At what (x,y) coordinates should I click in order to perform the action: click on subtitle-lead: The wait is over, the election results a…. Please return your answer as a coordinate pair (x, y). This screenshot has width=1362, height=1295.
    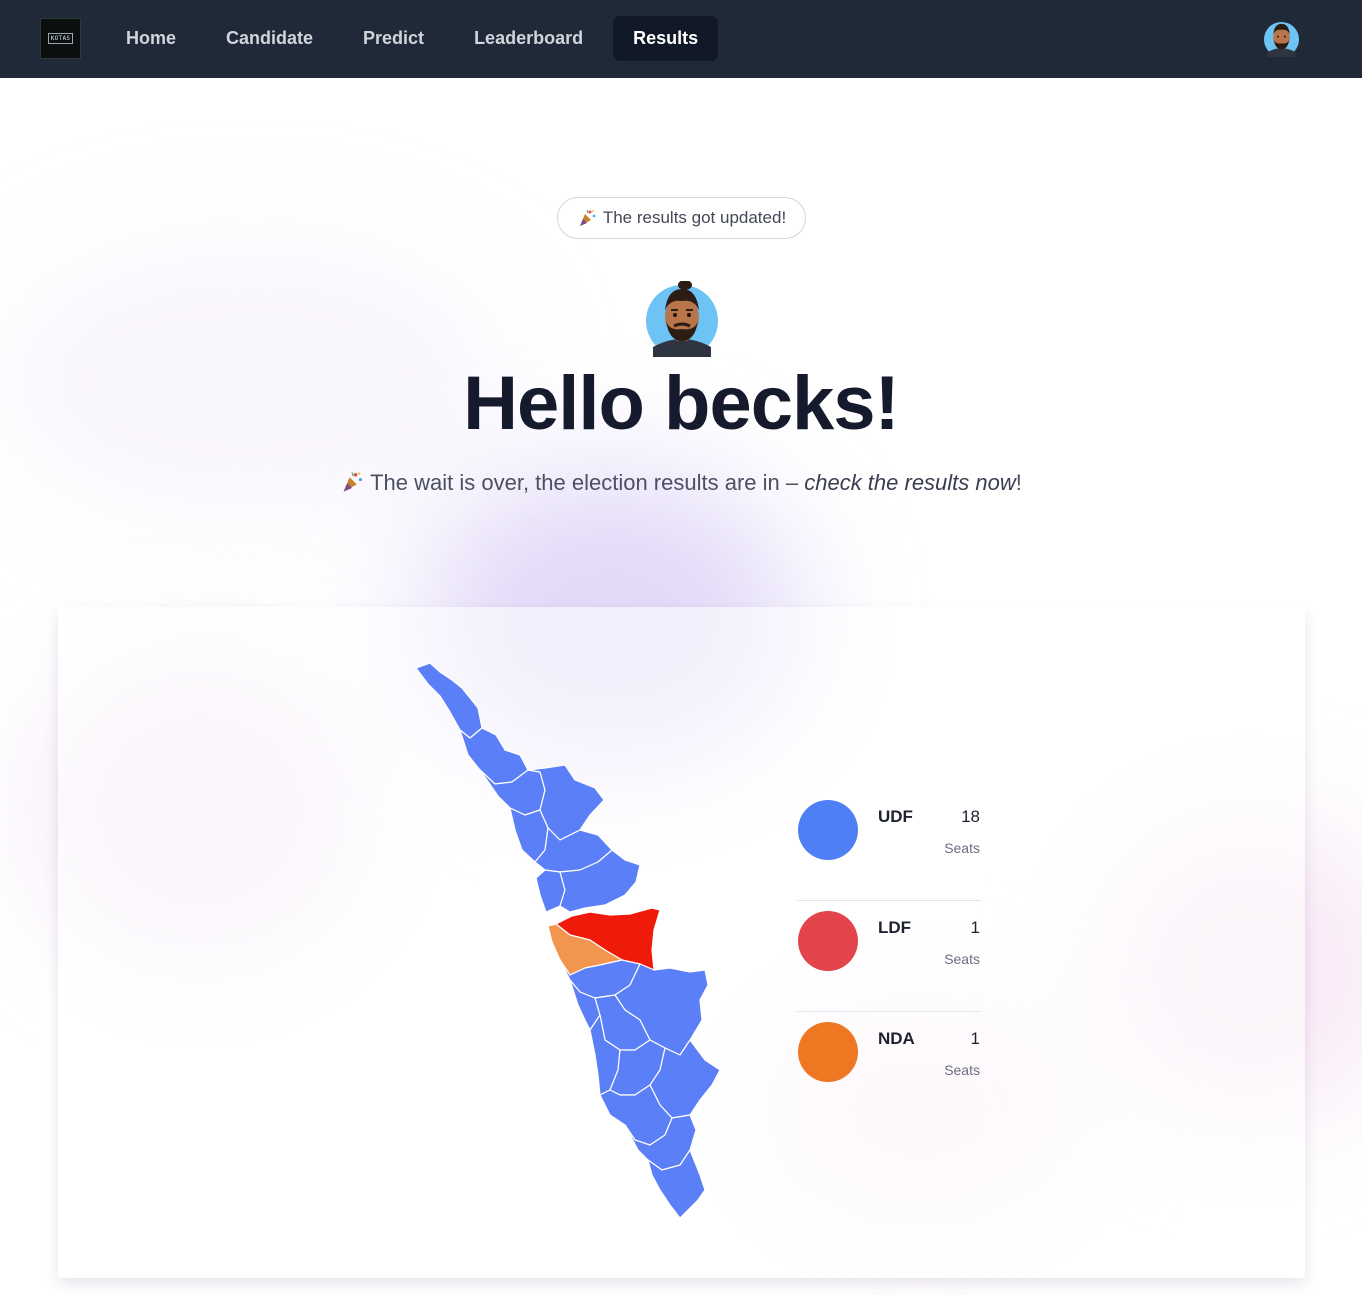
    Looking at the image, I should click on (587, 482).